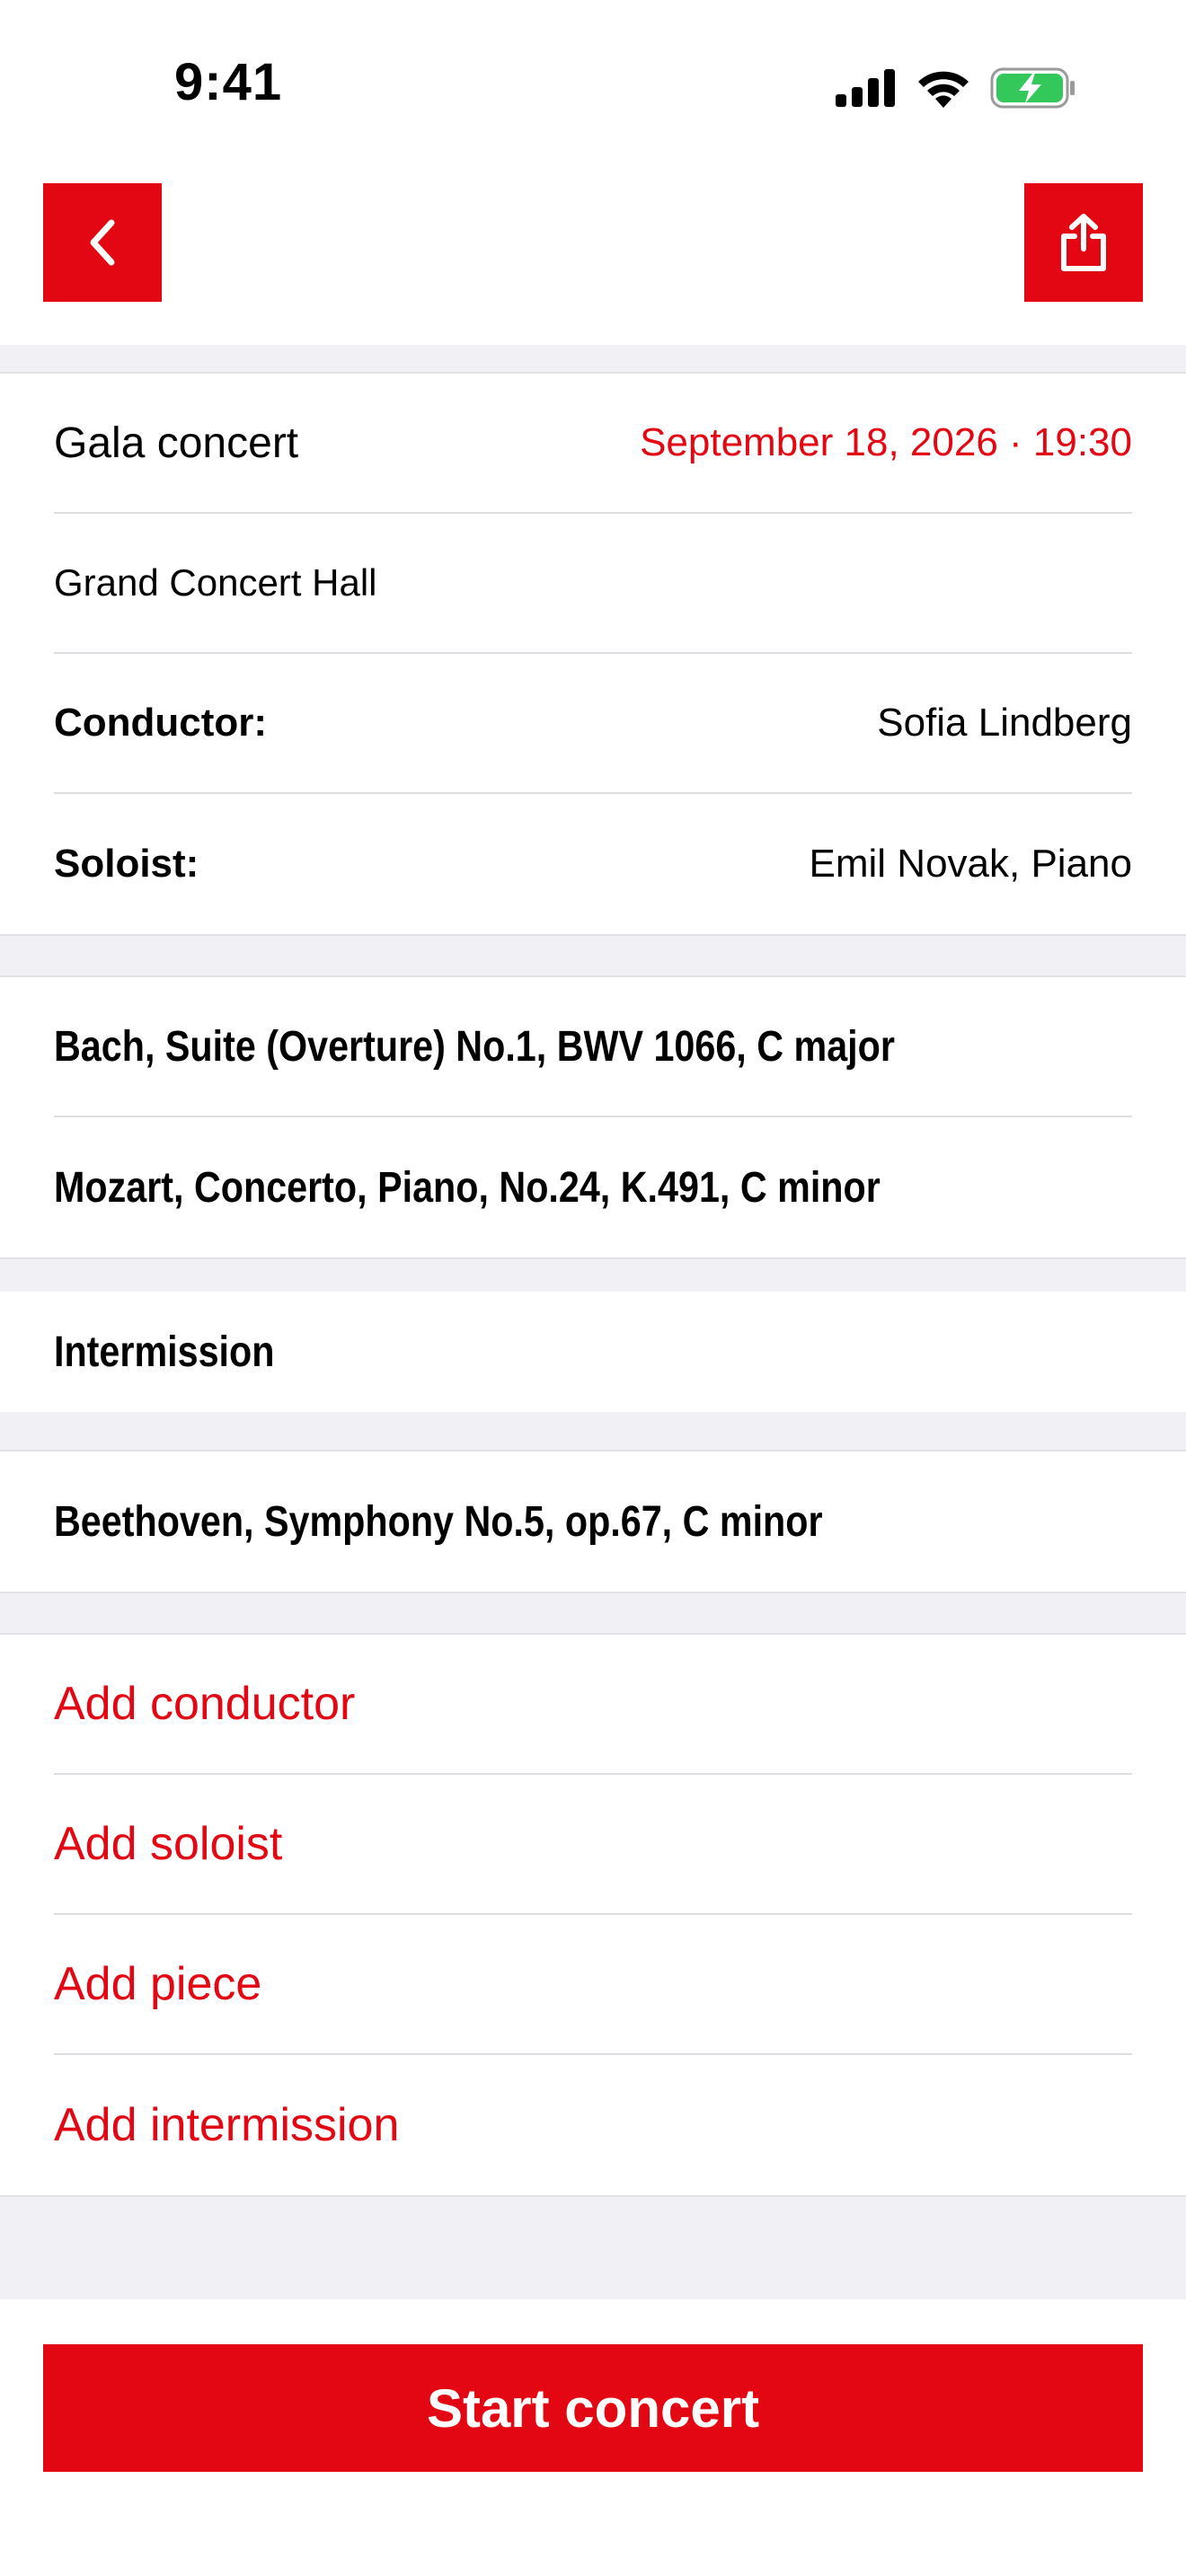 The image size is (1186, 2576). I want to click on wifi-icon, so click(943, 89).